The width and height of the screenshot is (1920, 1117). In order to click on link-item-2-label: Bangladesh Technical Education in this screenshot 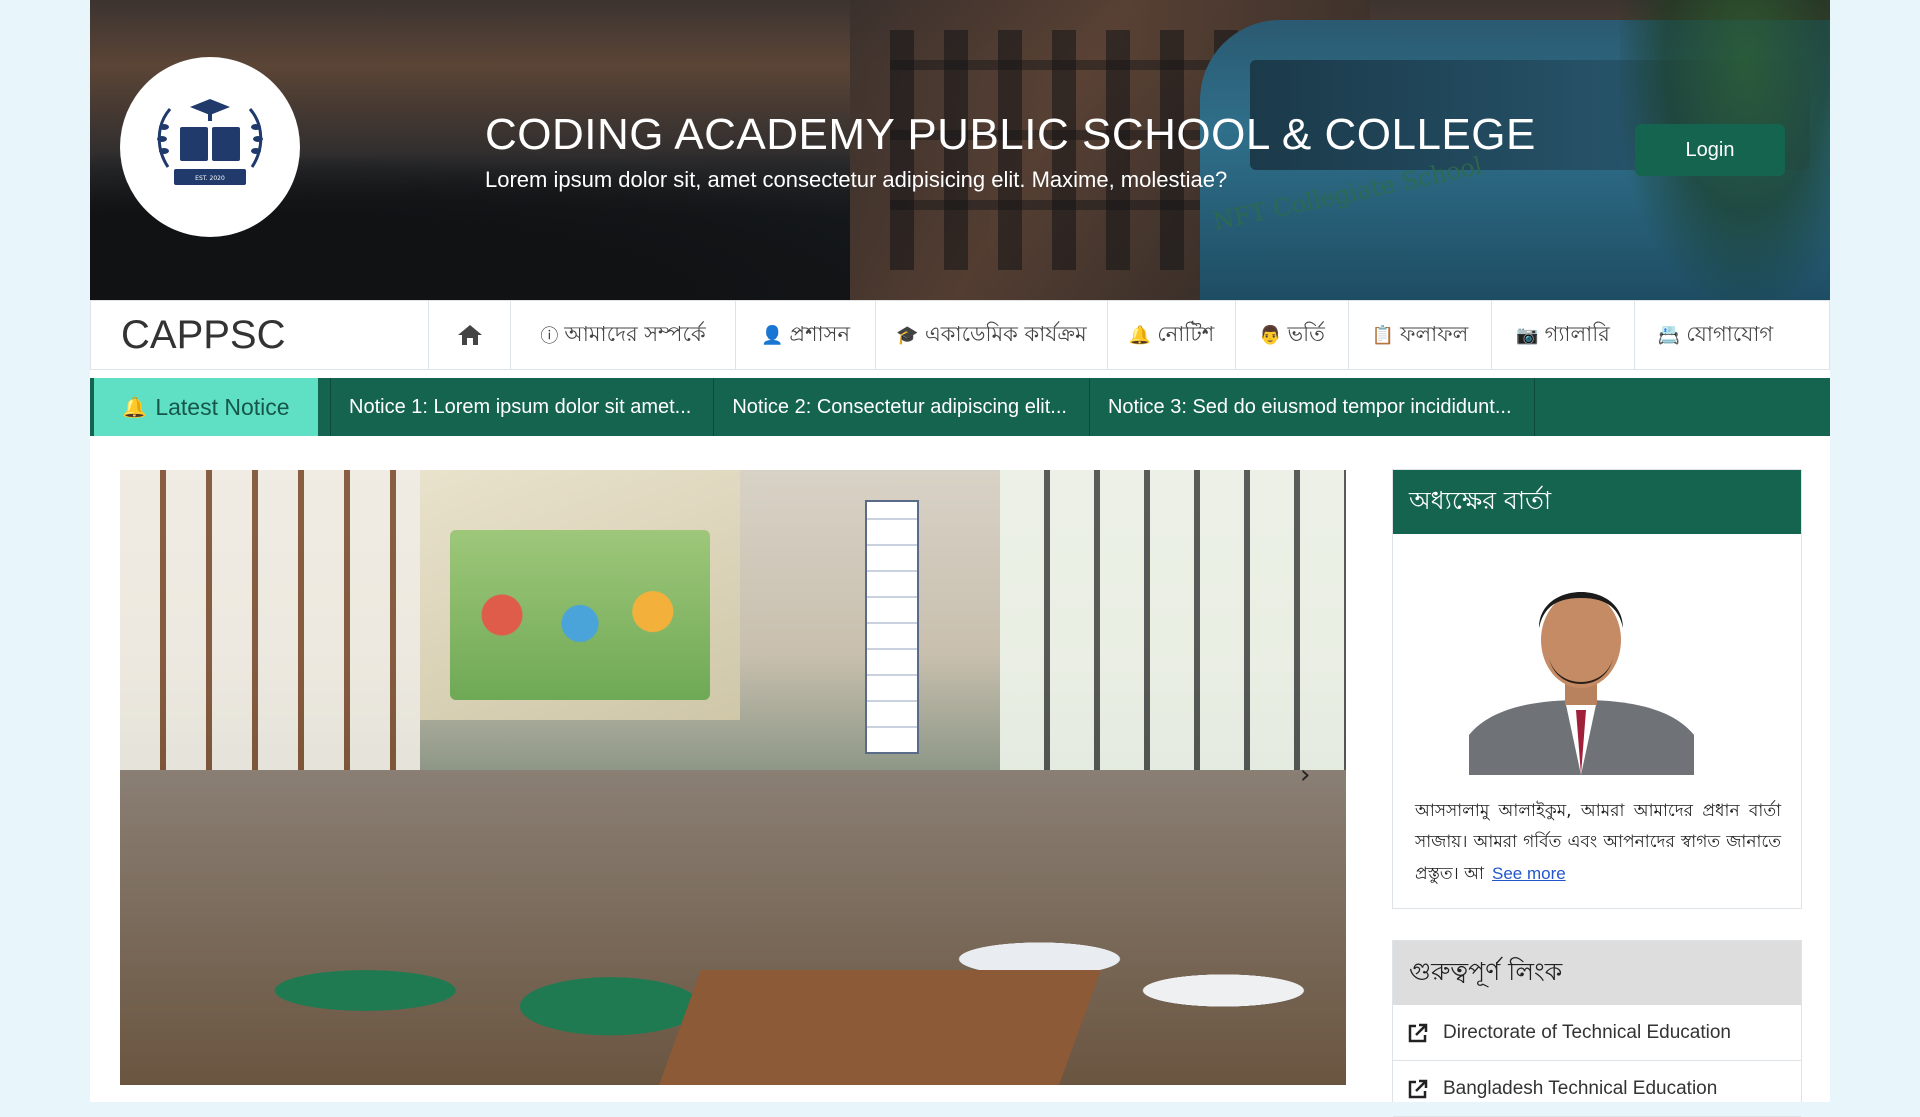, I will do `click(1580, 1088)`.